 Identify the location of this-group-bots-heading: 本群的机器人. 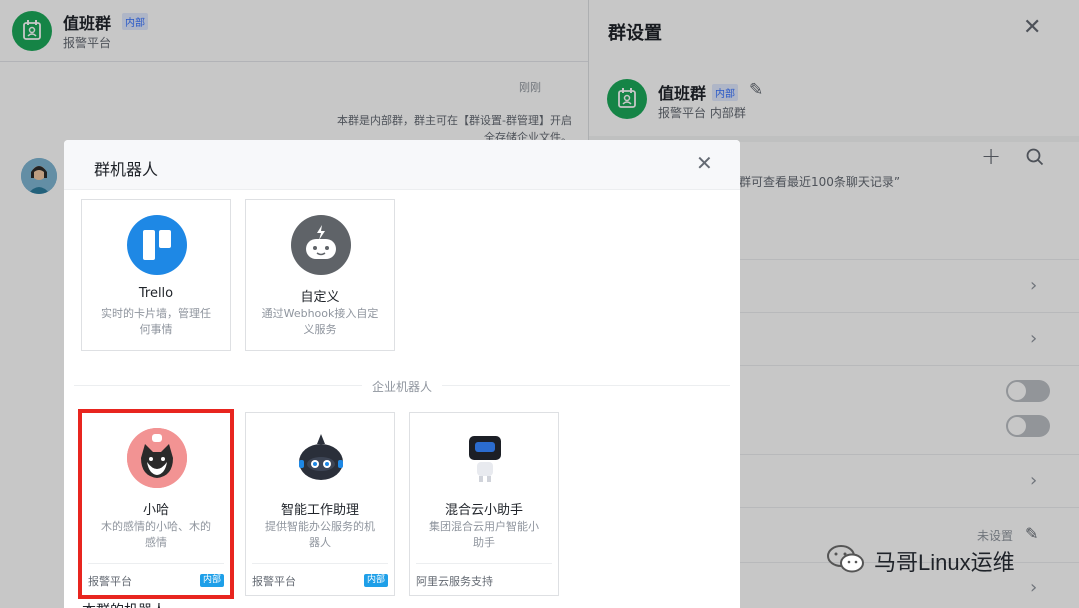
(124, 604).